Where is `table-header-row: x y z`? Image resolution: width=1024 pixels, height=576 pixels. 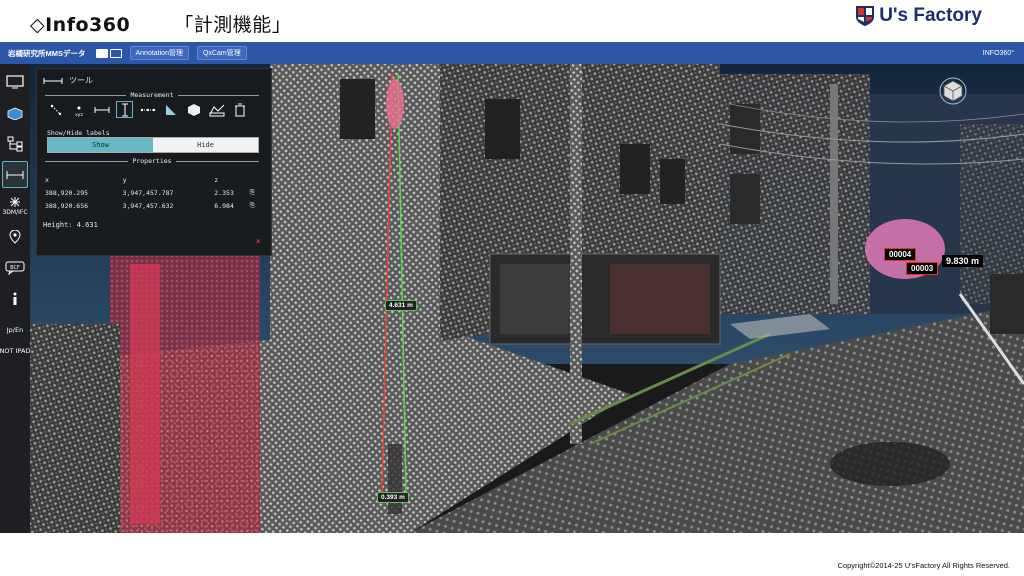 table-header-row: x y z is located at coordinates (152, 179).